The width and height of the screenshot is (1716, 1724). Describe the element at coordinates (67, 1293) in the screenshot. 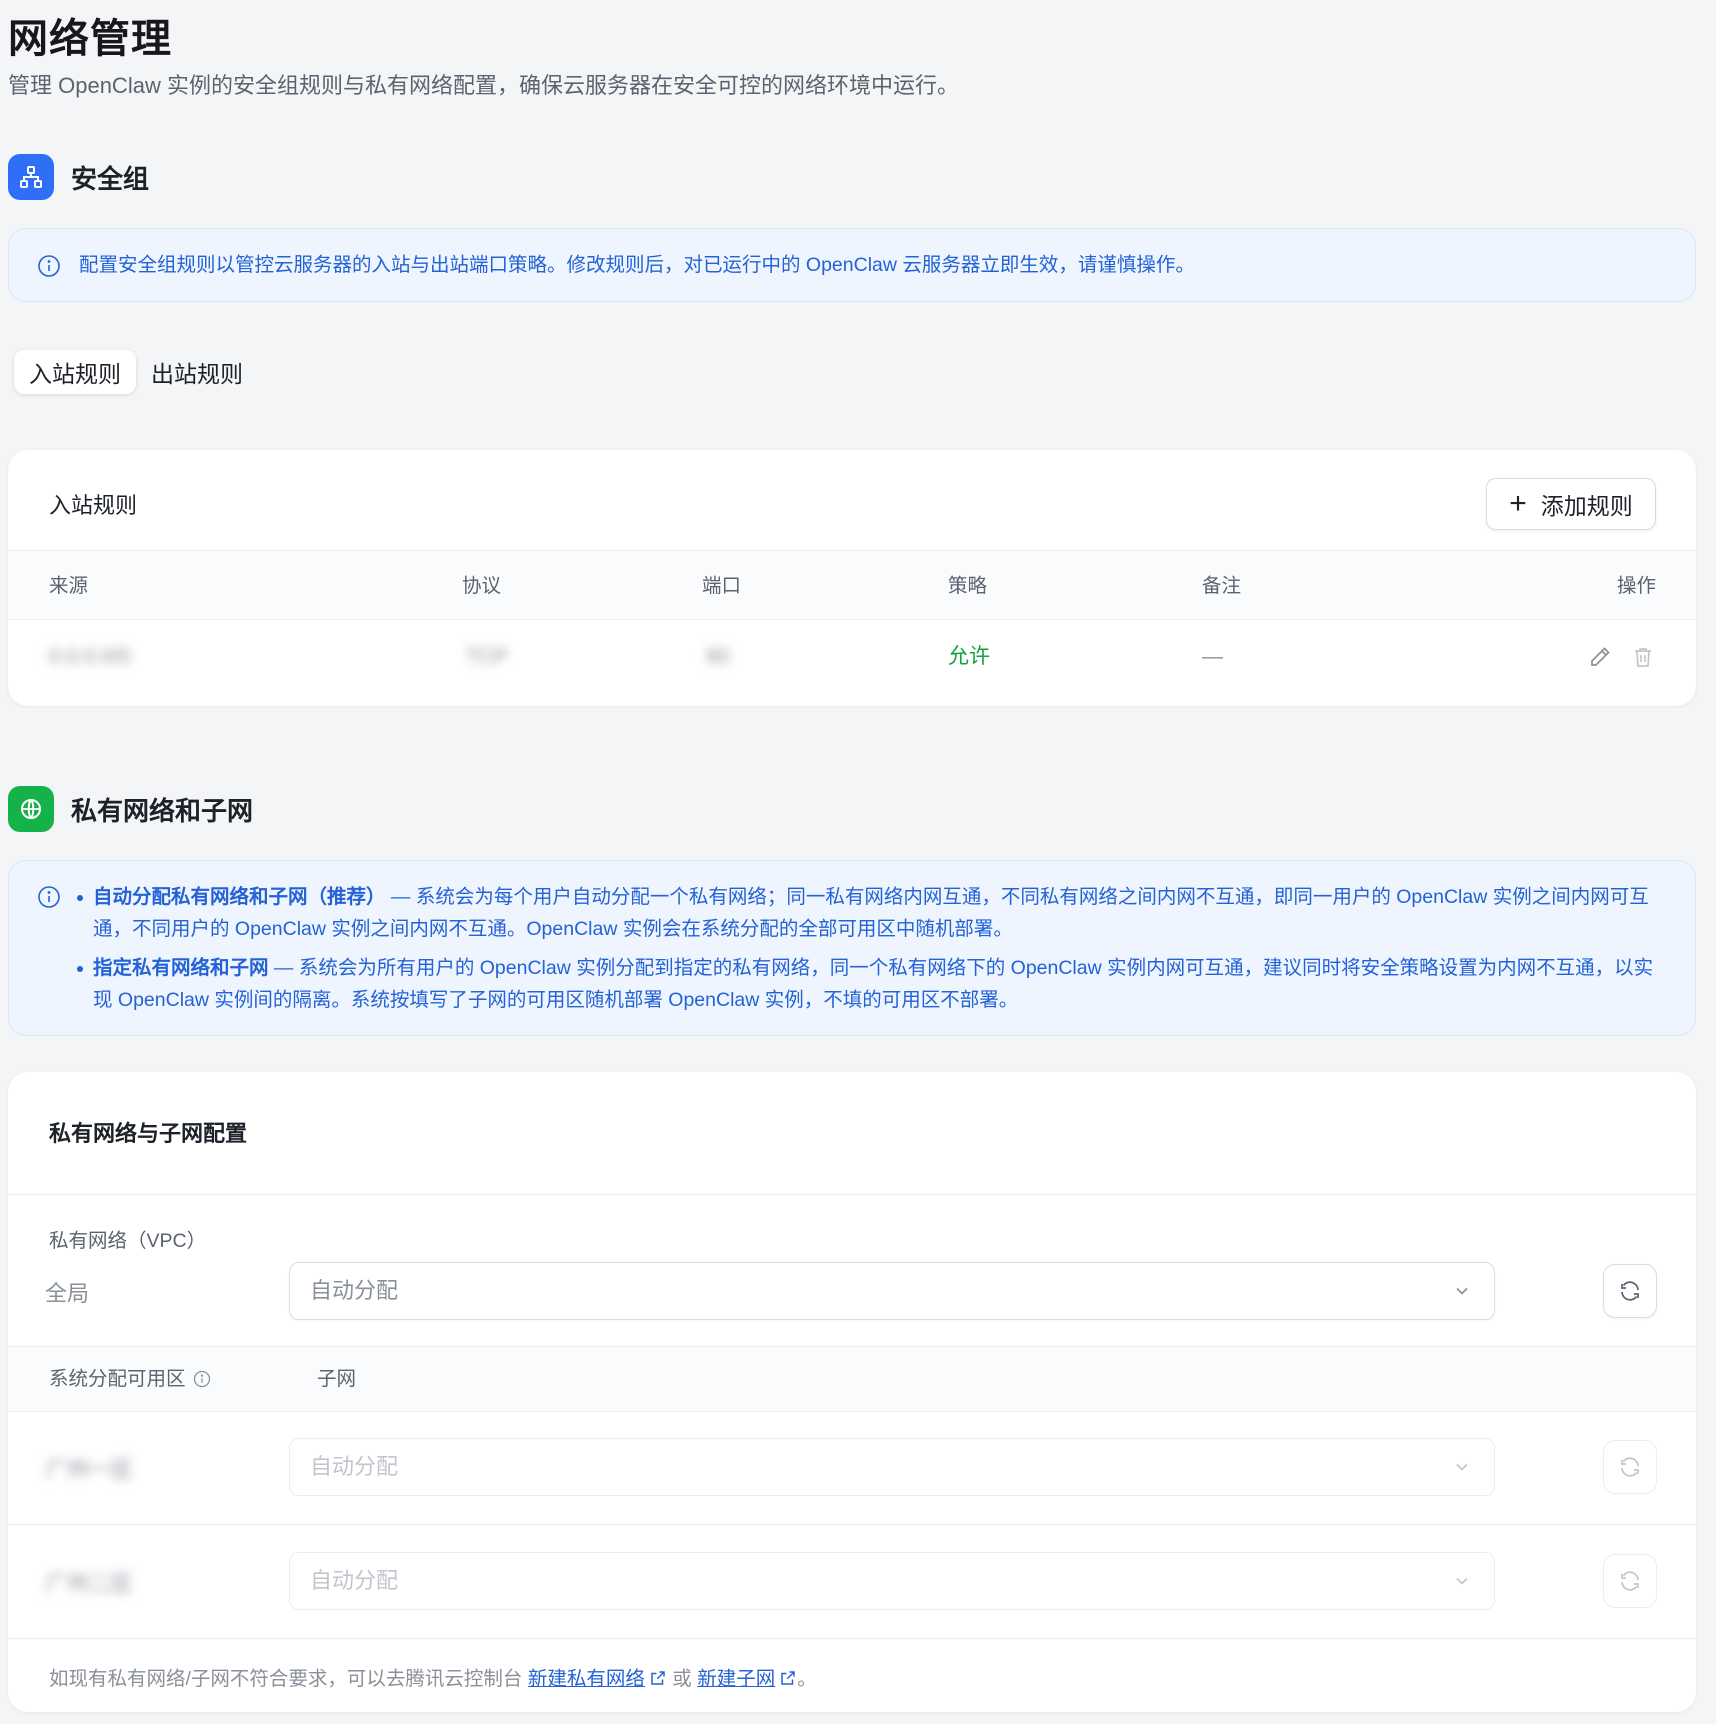

I see `scope-label: 全局` at that location.